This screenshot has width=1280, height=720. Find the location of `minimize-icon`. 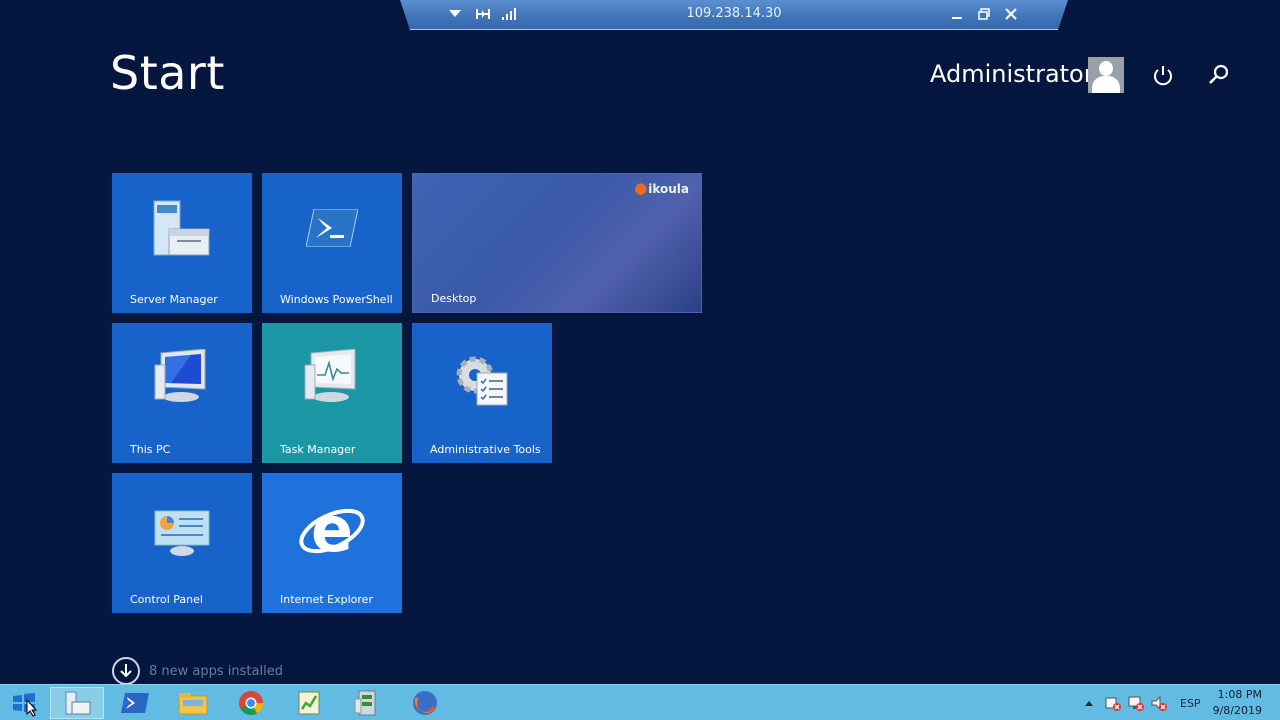

minimize-icon is located at coordinates (957, 14).